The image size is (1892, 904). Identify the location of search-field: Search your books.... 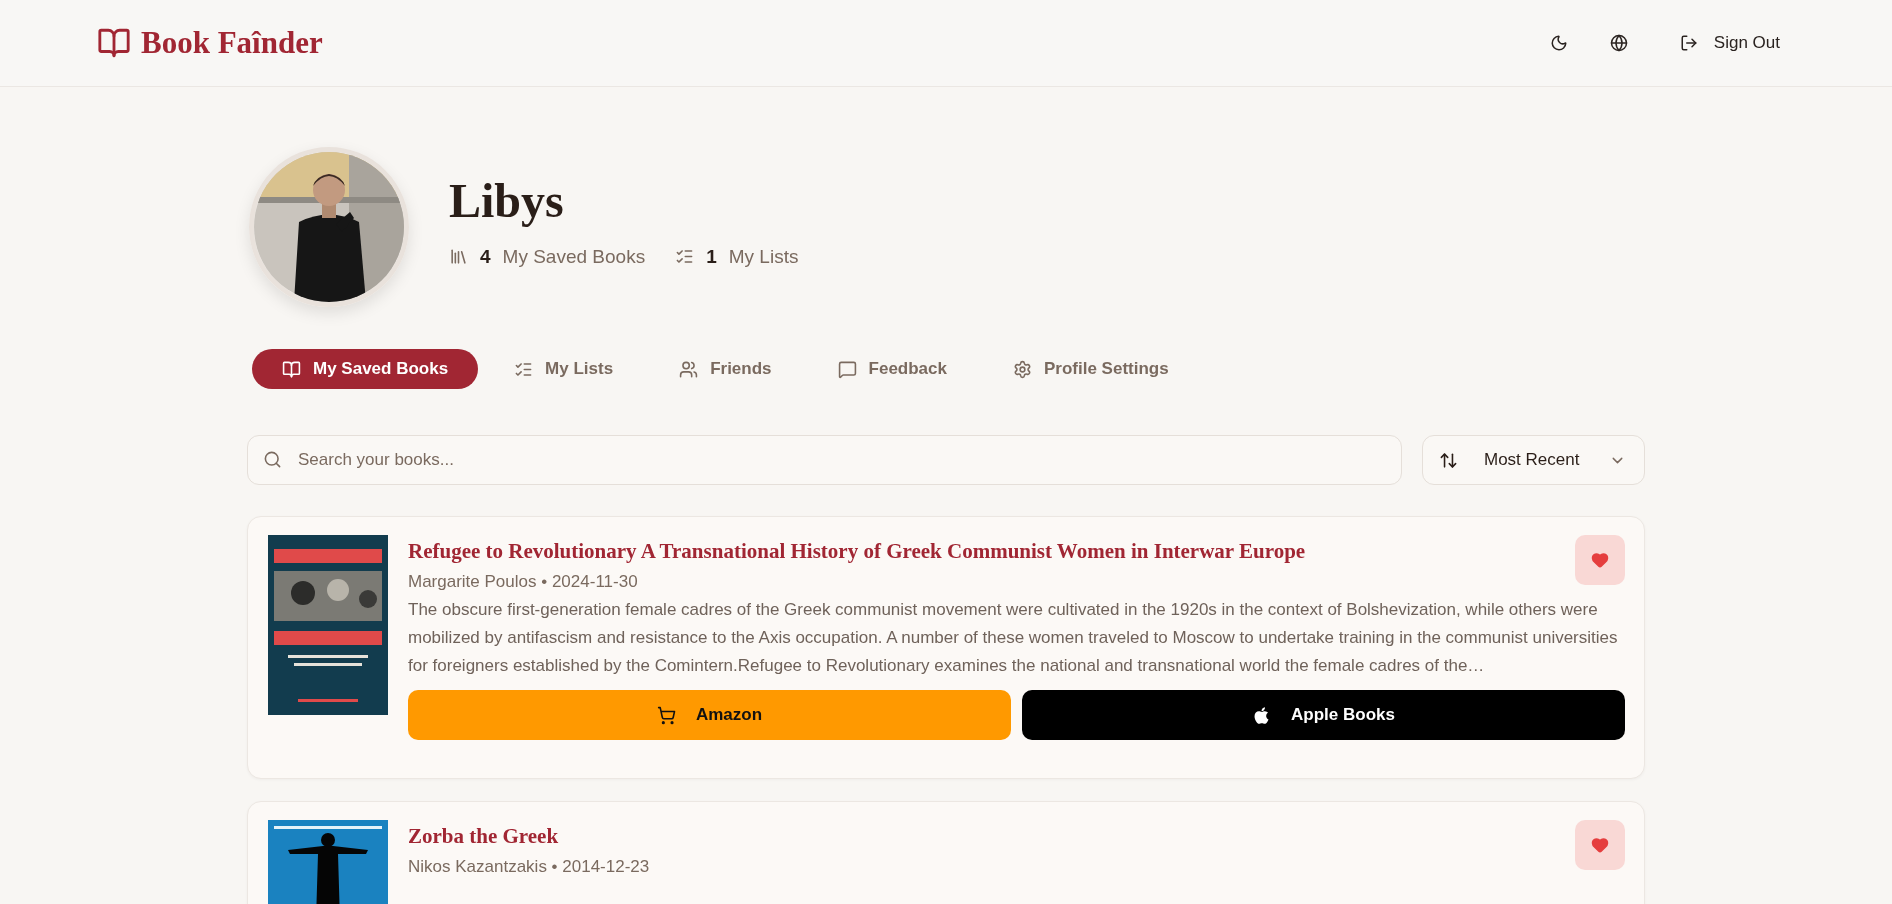
(824, 460).